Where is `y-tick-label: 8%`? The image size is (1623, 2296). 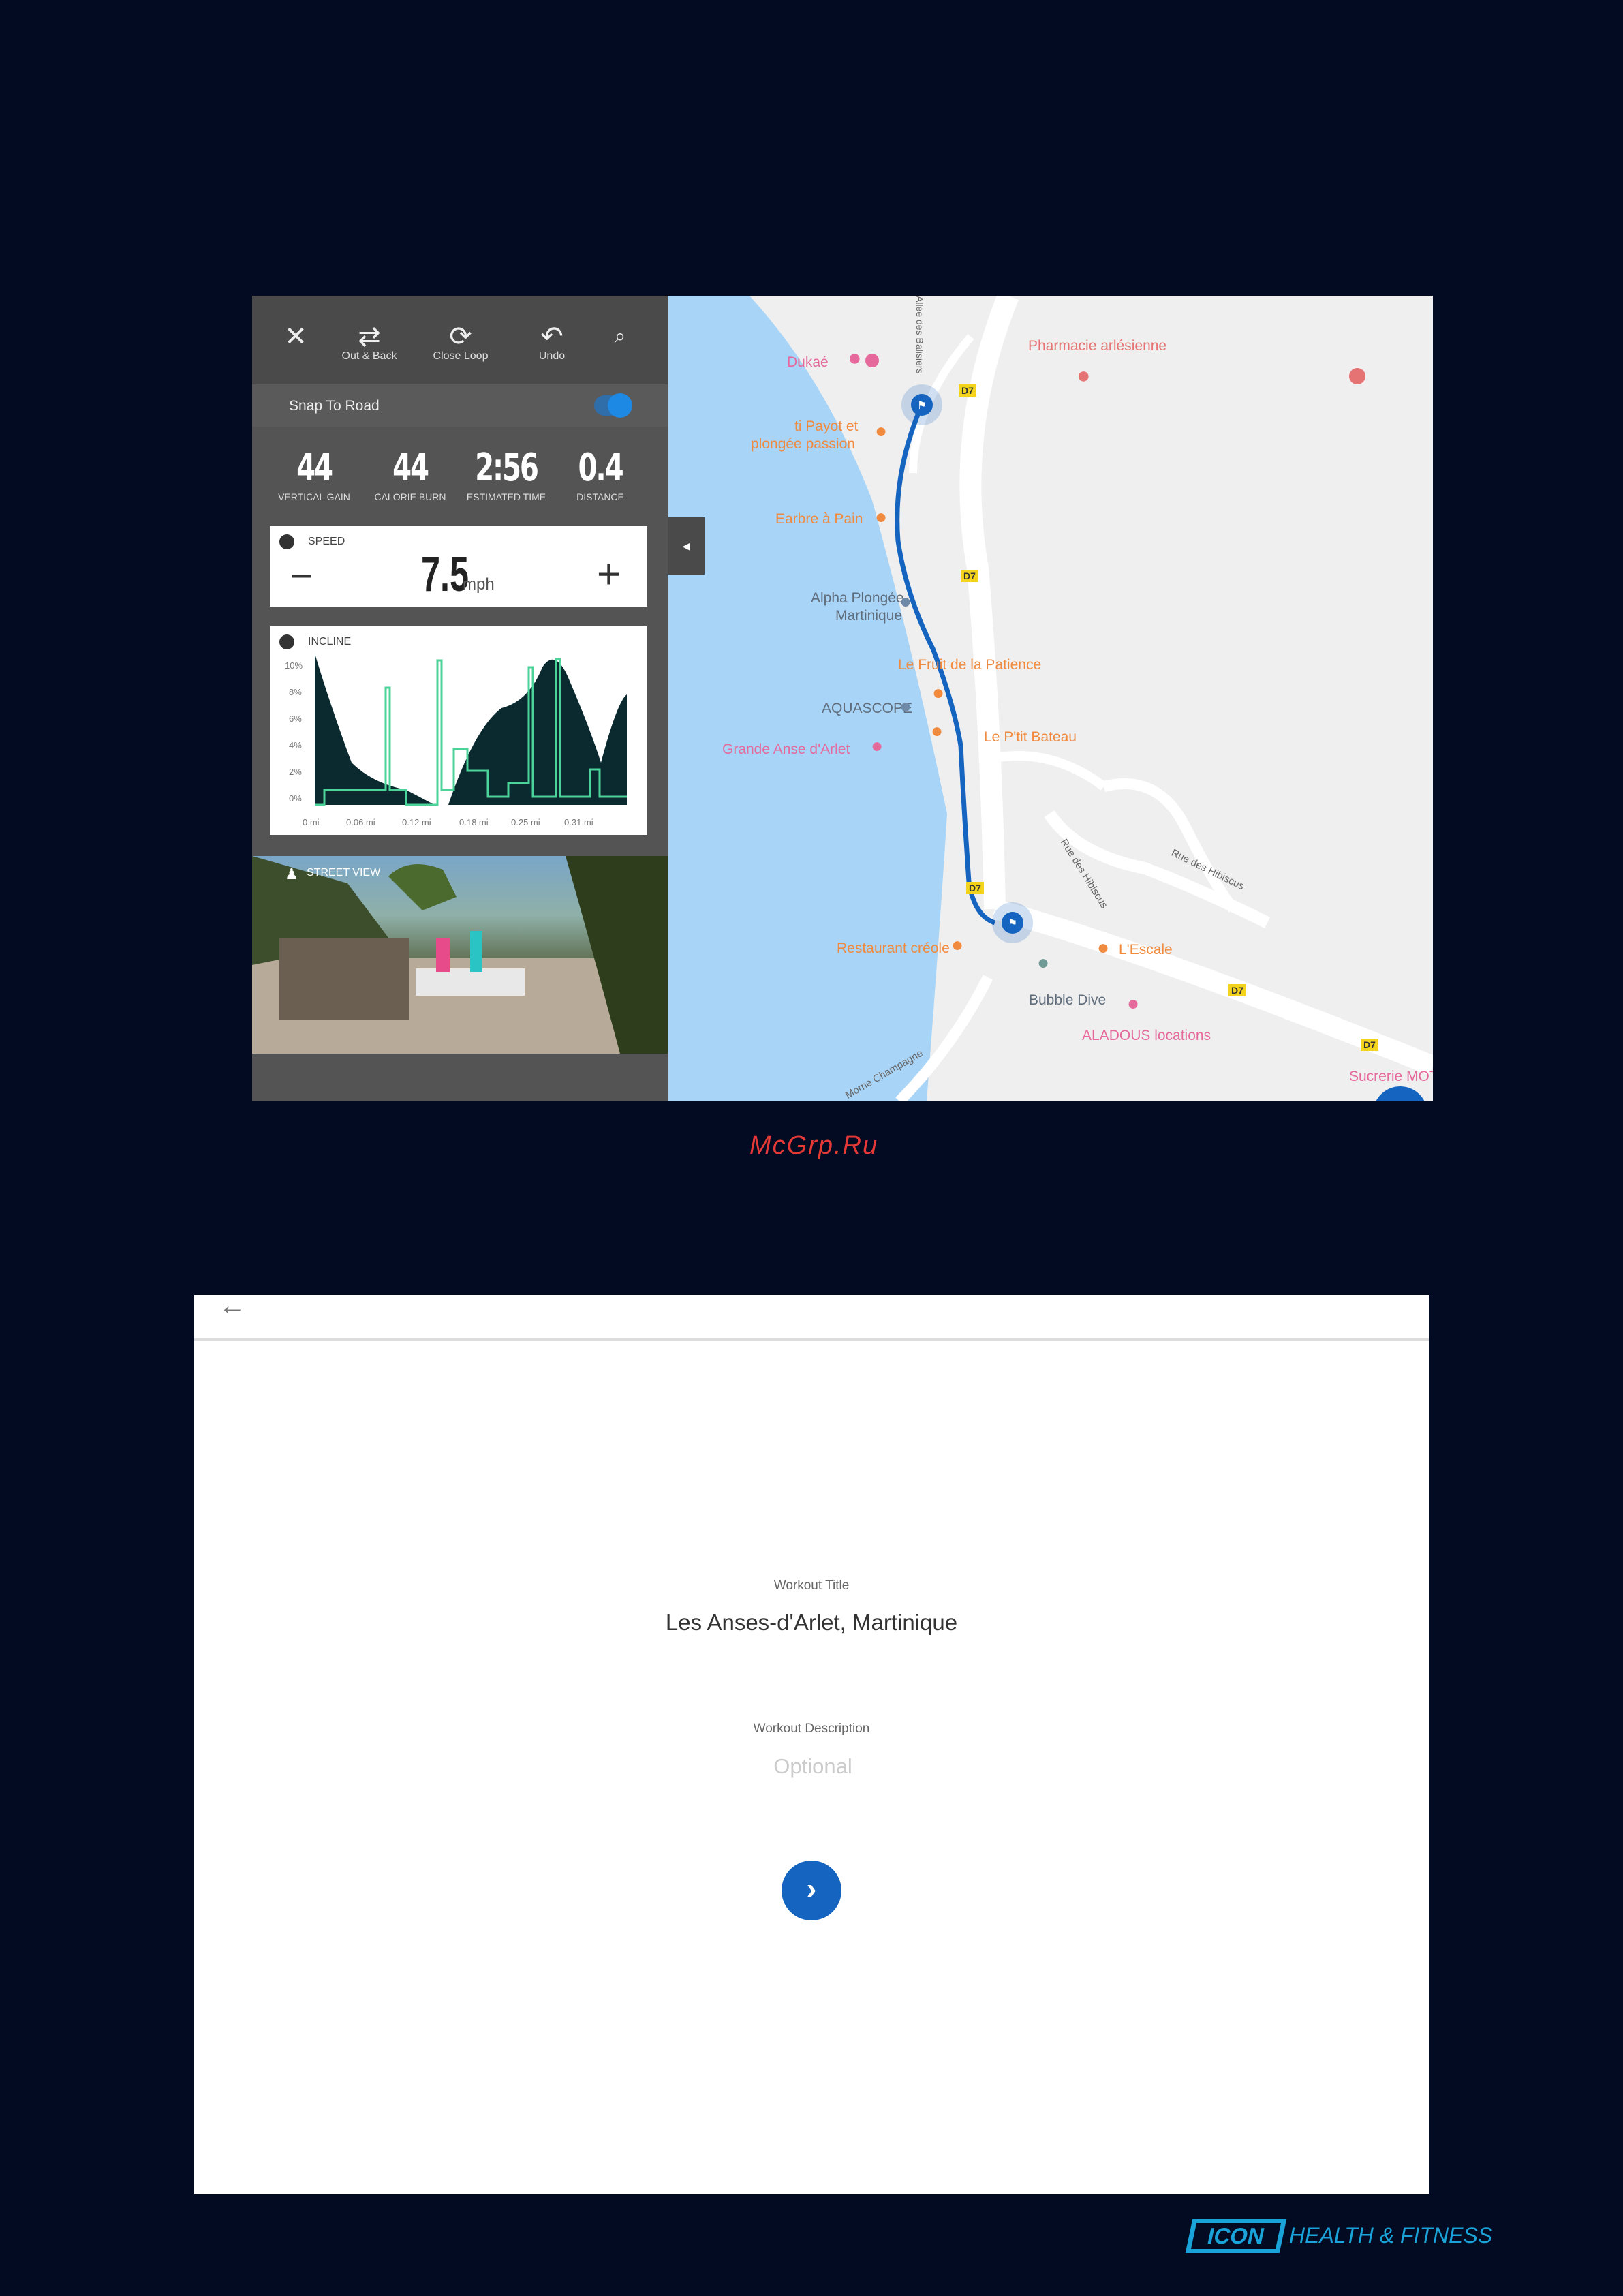
y-tick-label: 8% is located at coordinates (295, 692).